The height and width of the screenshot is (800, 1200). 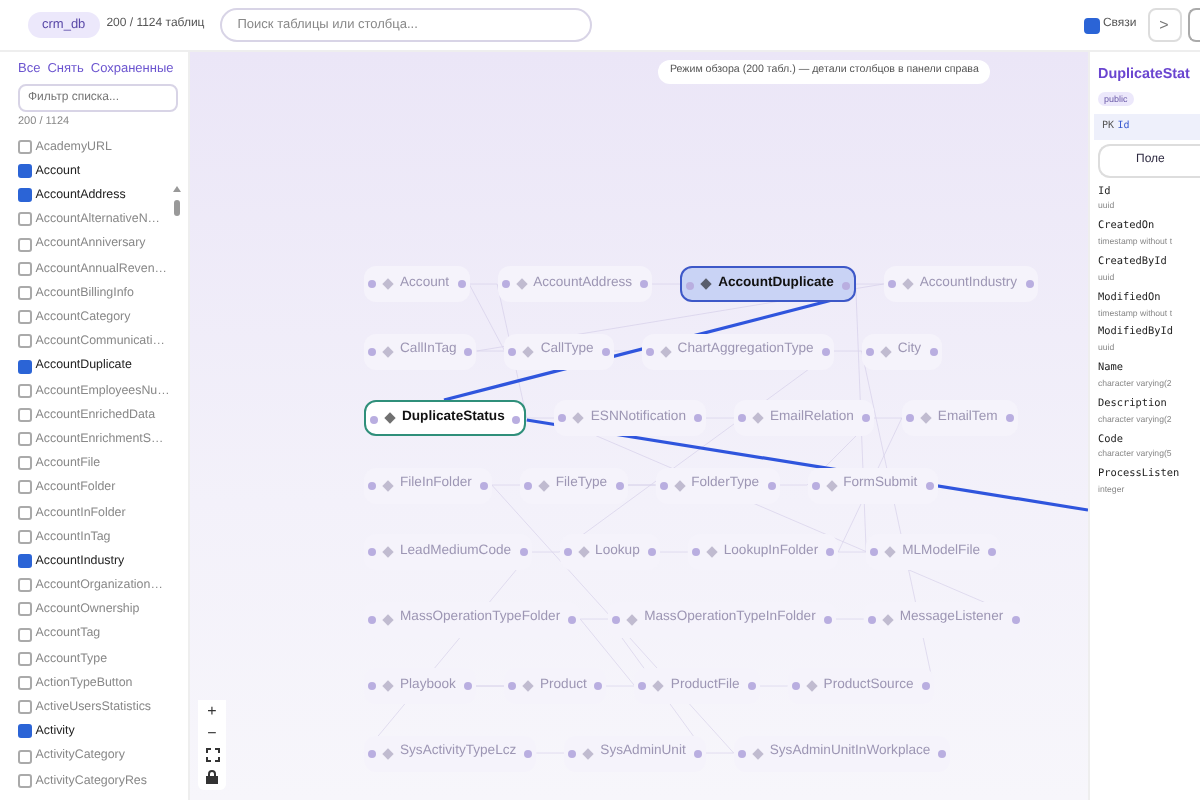 What do you see at coordinates (212, 777) in the screenshot?
I see `lock-icon` at bounding box center [212, 777].